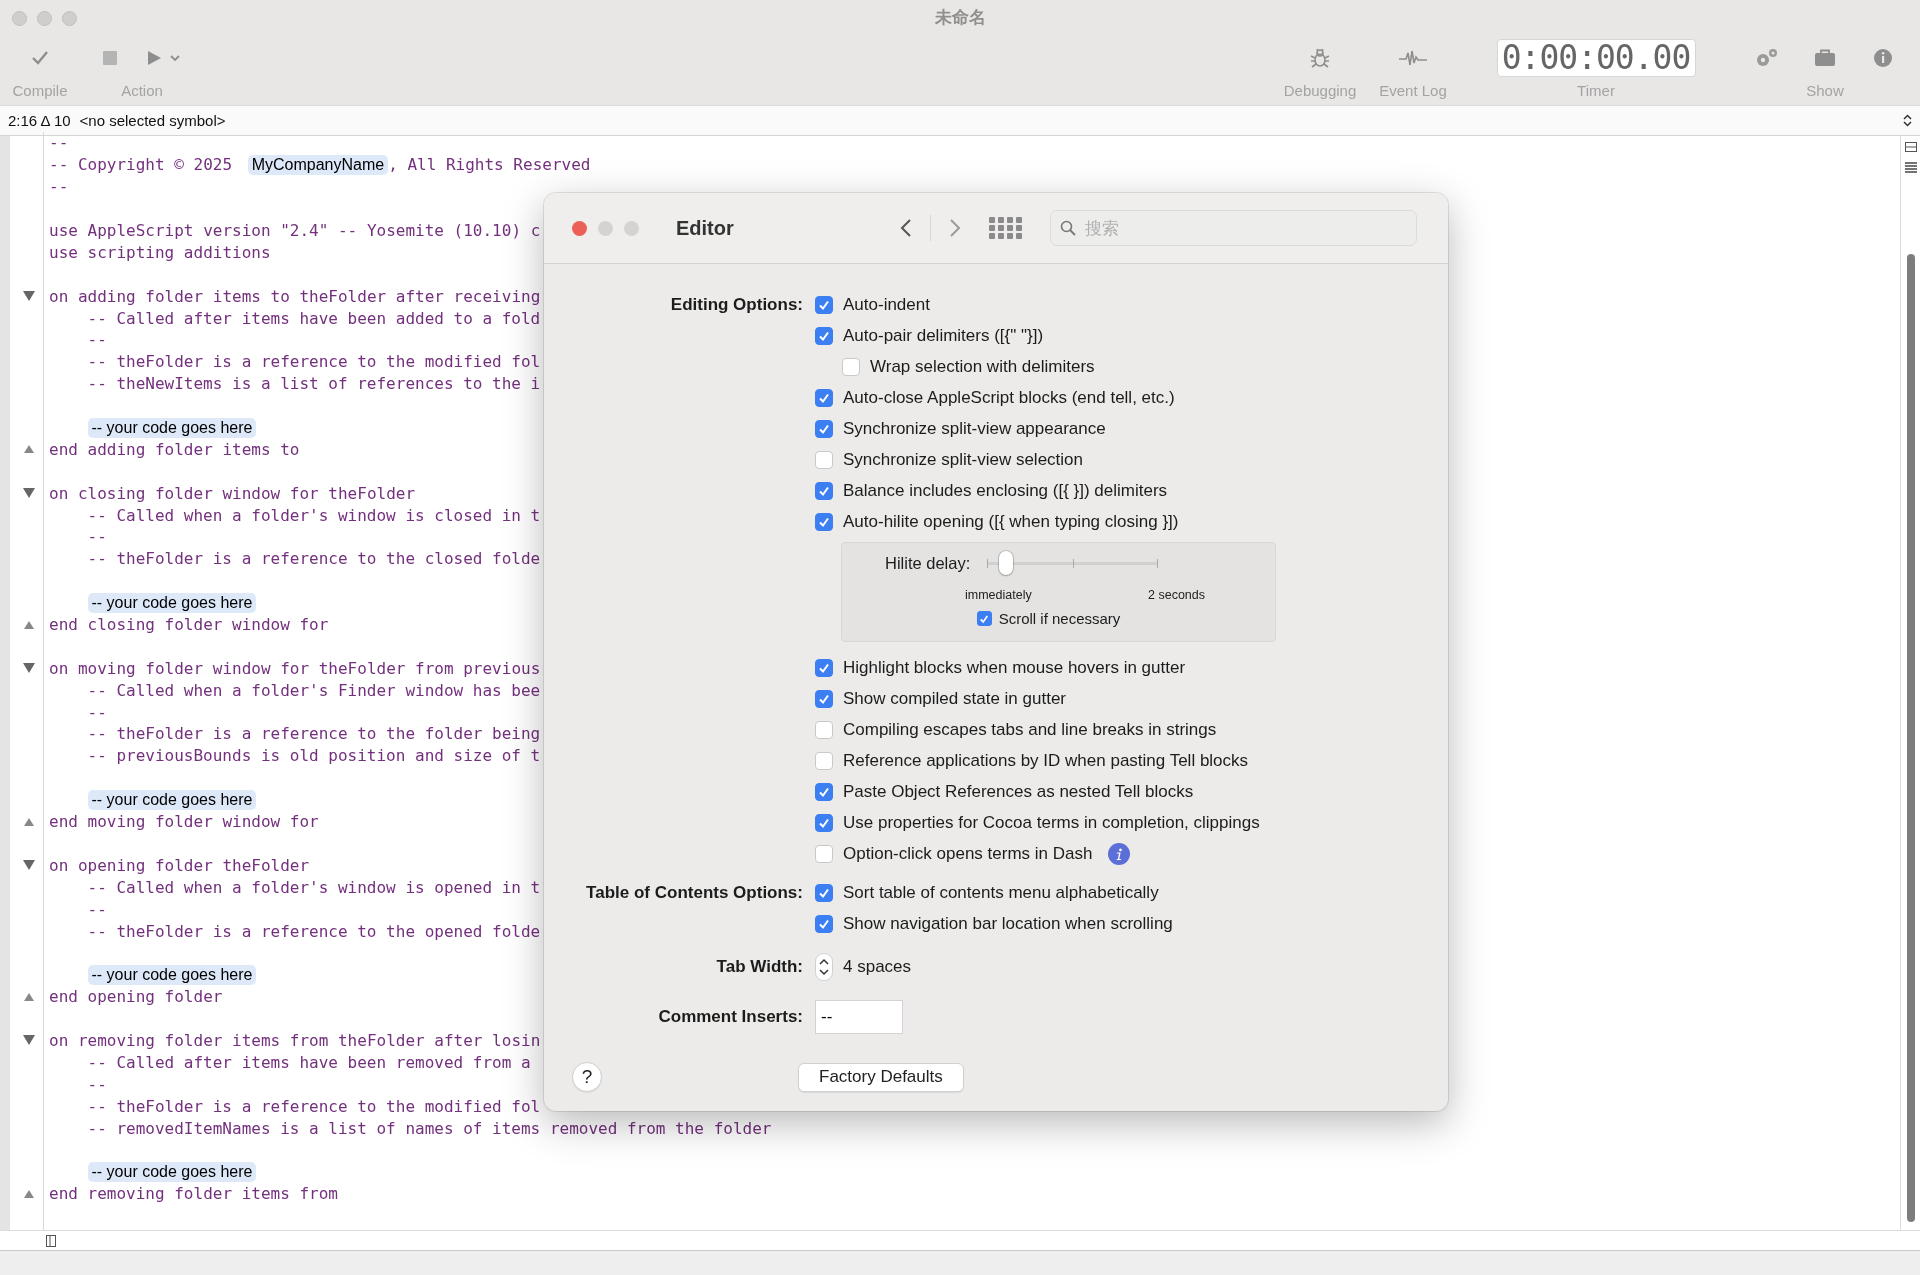 The width and height of the screenshot is (1920, 1275). Describe the element at coordinates (314, 931) in the screenshot. I see `code-line: -- theFolder is a reference to the opened folde` at that location.